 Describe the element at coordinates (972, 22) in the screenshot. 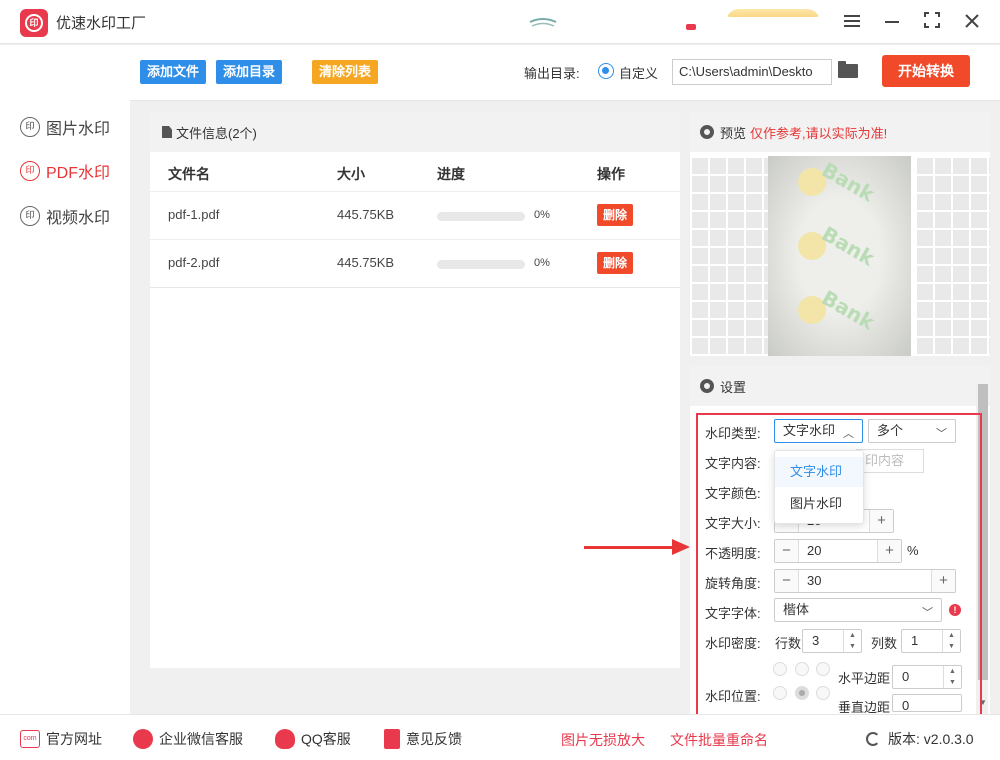

I see `close-icon` at that location.